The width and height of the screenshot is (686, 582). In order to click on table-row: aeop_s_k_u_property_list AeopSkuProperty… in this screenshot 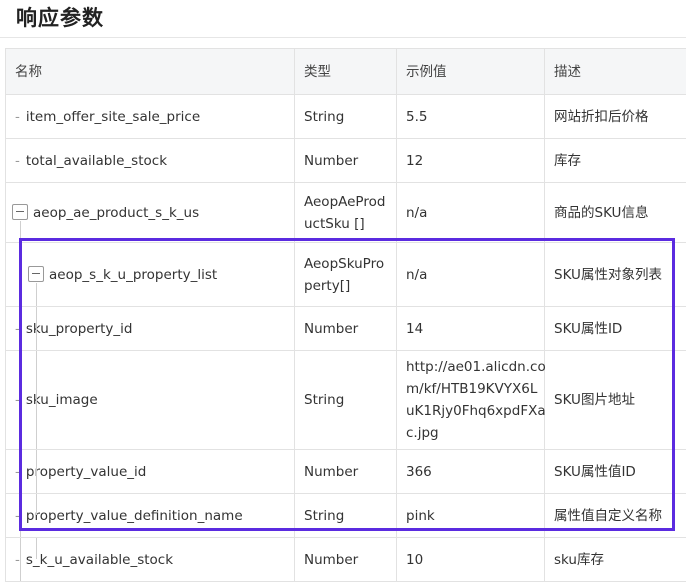, I will do `click(346, 275)`.